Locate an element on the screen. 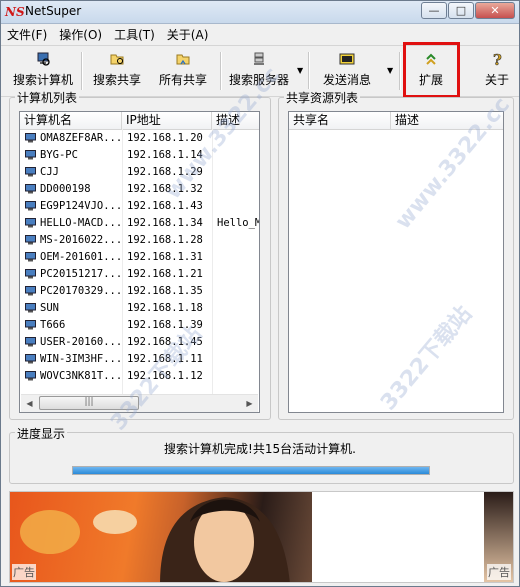 This screenshot has height=587, width=520. table-row: EG9P124VJO... 192.168.1.43 is located at coordinates (139, 206).